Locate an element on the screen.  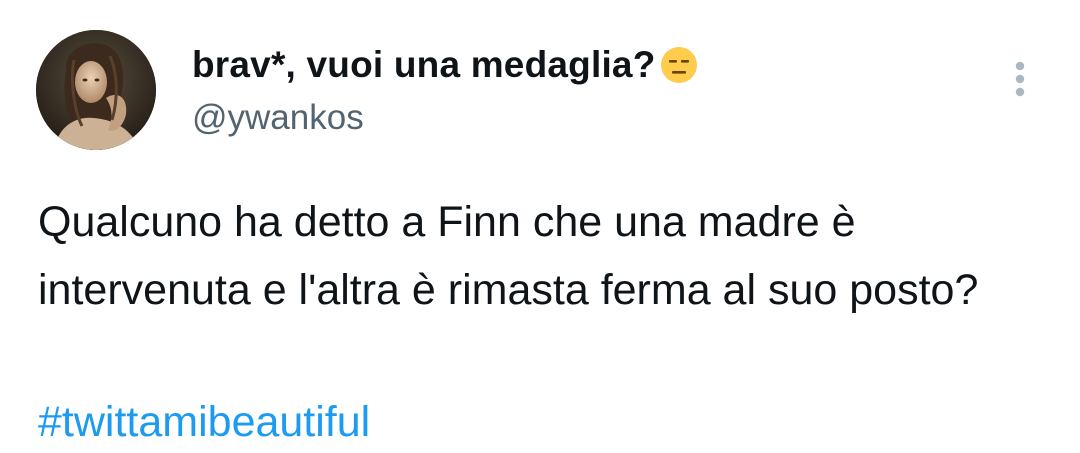
display-name-text: brav*, vuoi una medaglia? is located at coordinates (424, 64).